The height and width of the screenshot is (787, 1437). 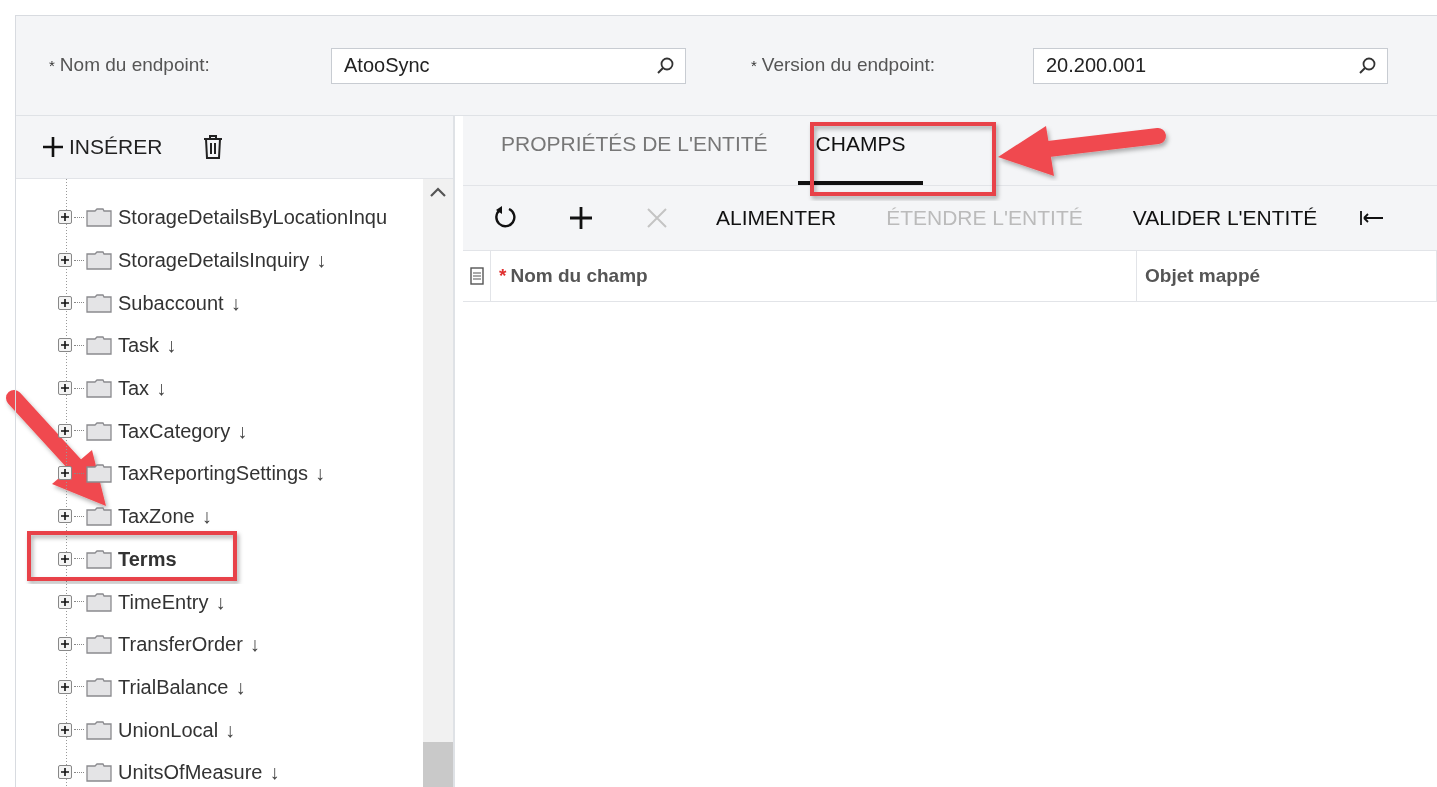 I want to click on search-field: AtooSync, so click(x=508, y=65).